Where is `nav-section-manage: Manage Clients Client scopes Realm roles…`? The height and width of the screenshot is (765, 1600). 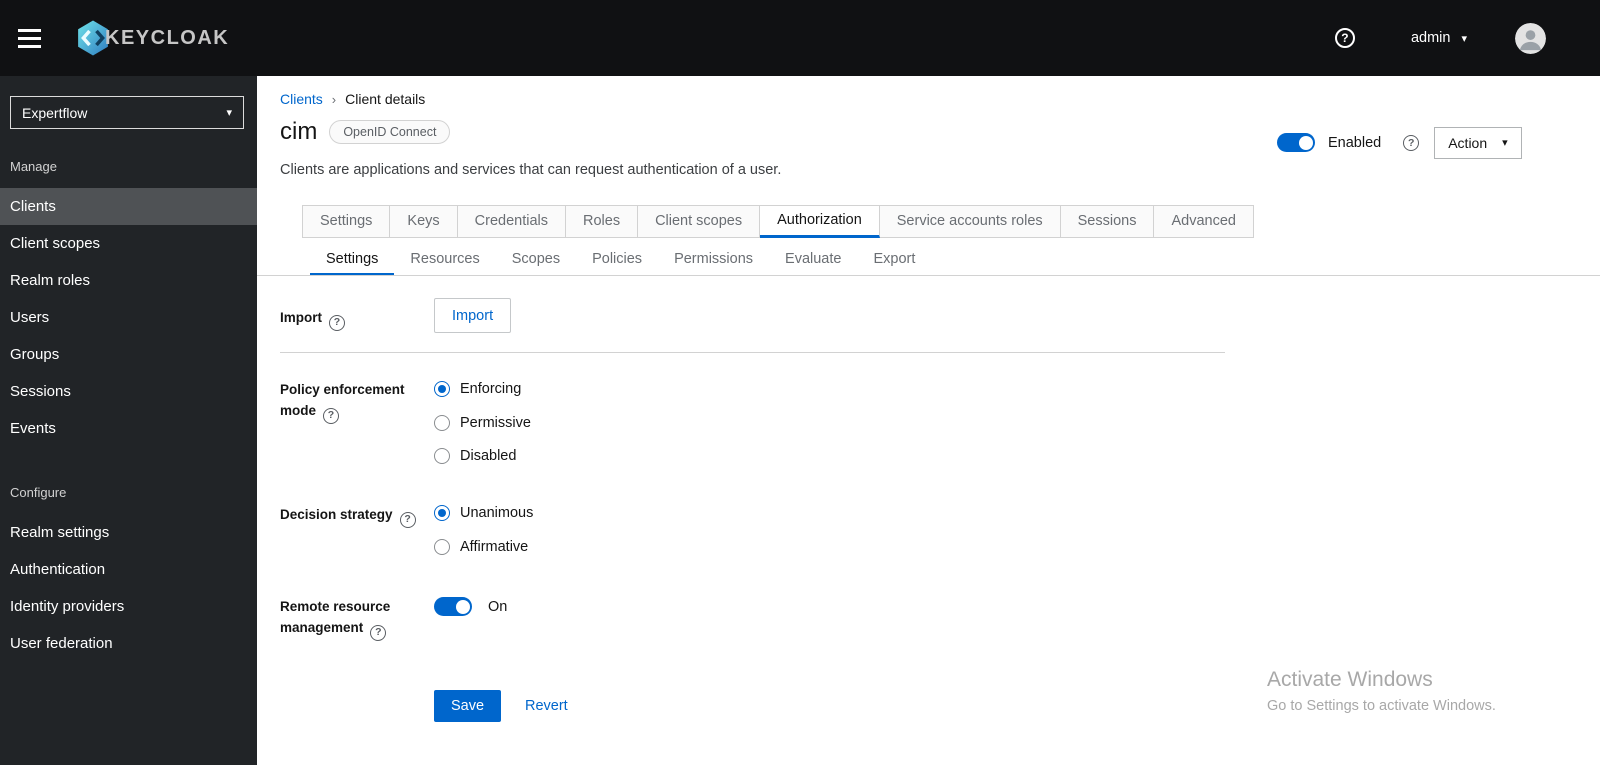
nav-section-manage: Manage Clients Client scopes Realm roles… is located at coordinates (128, 301).